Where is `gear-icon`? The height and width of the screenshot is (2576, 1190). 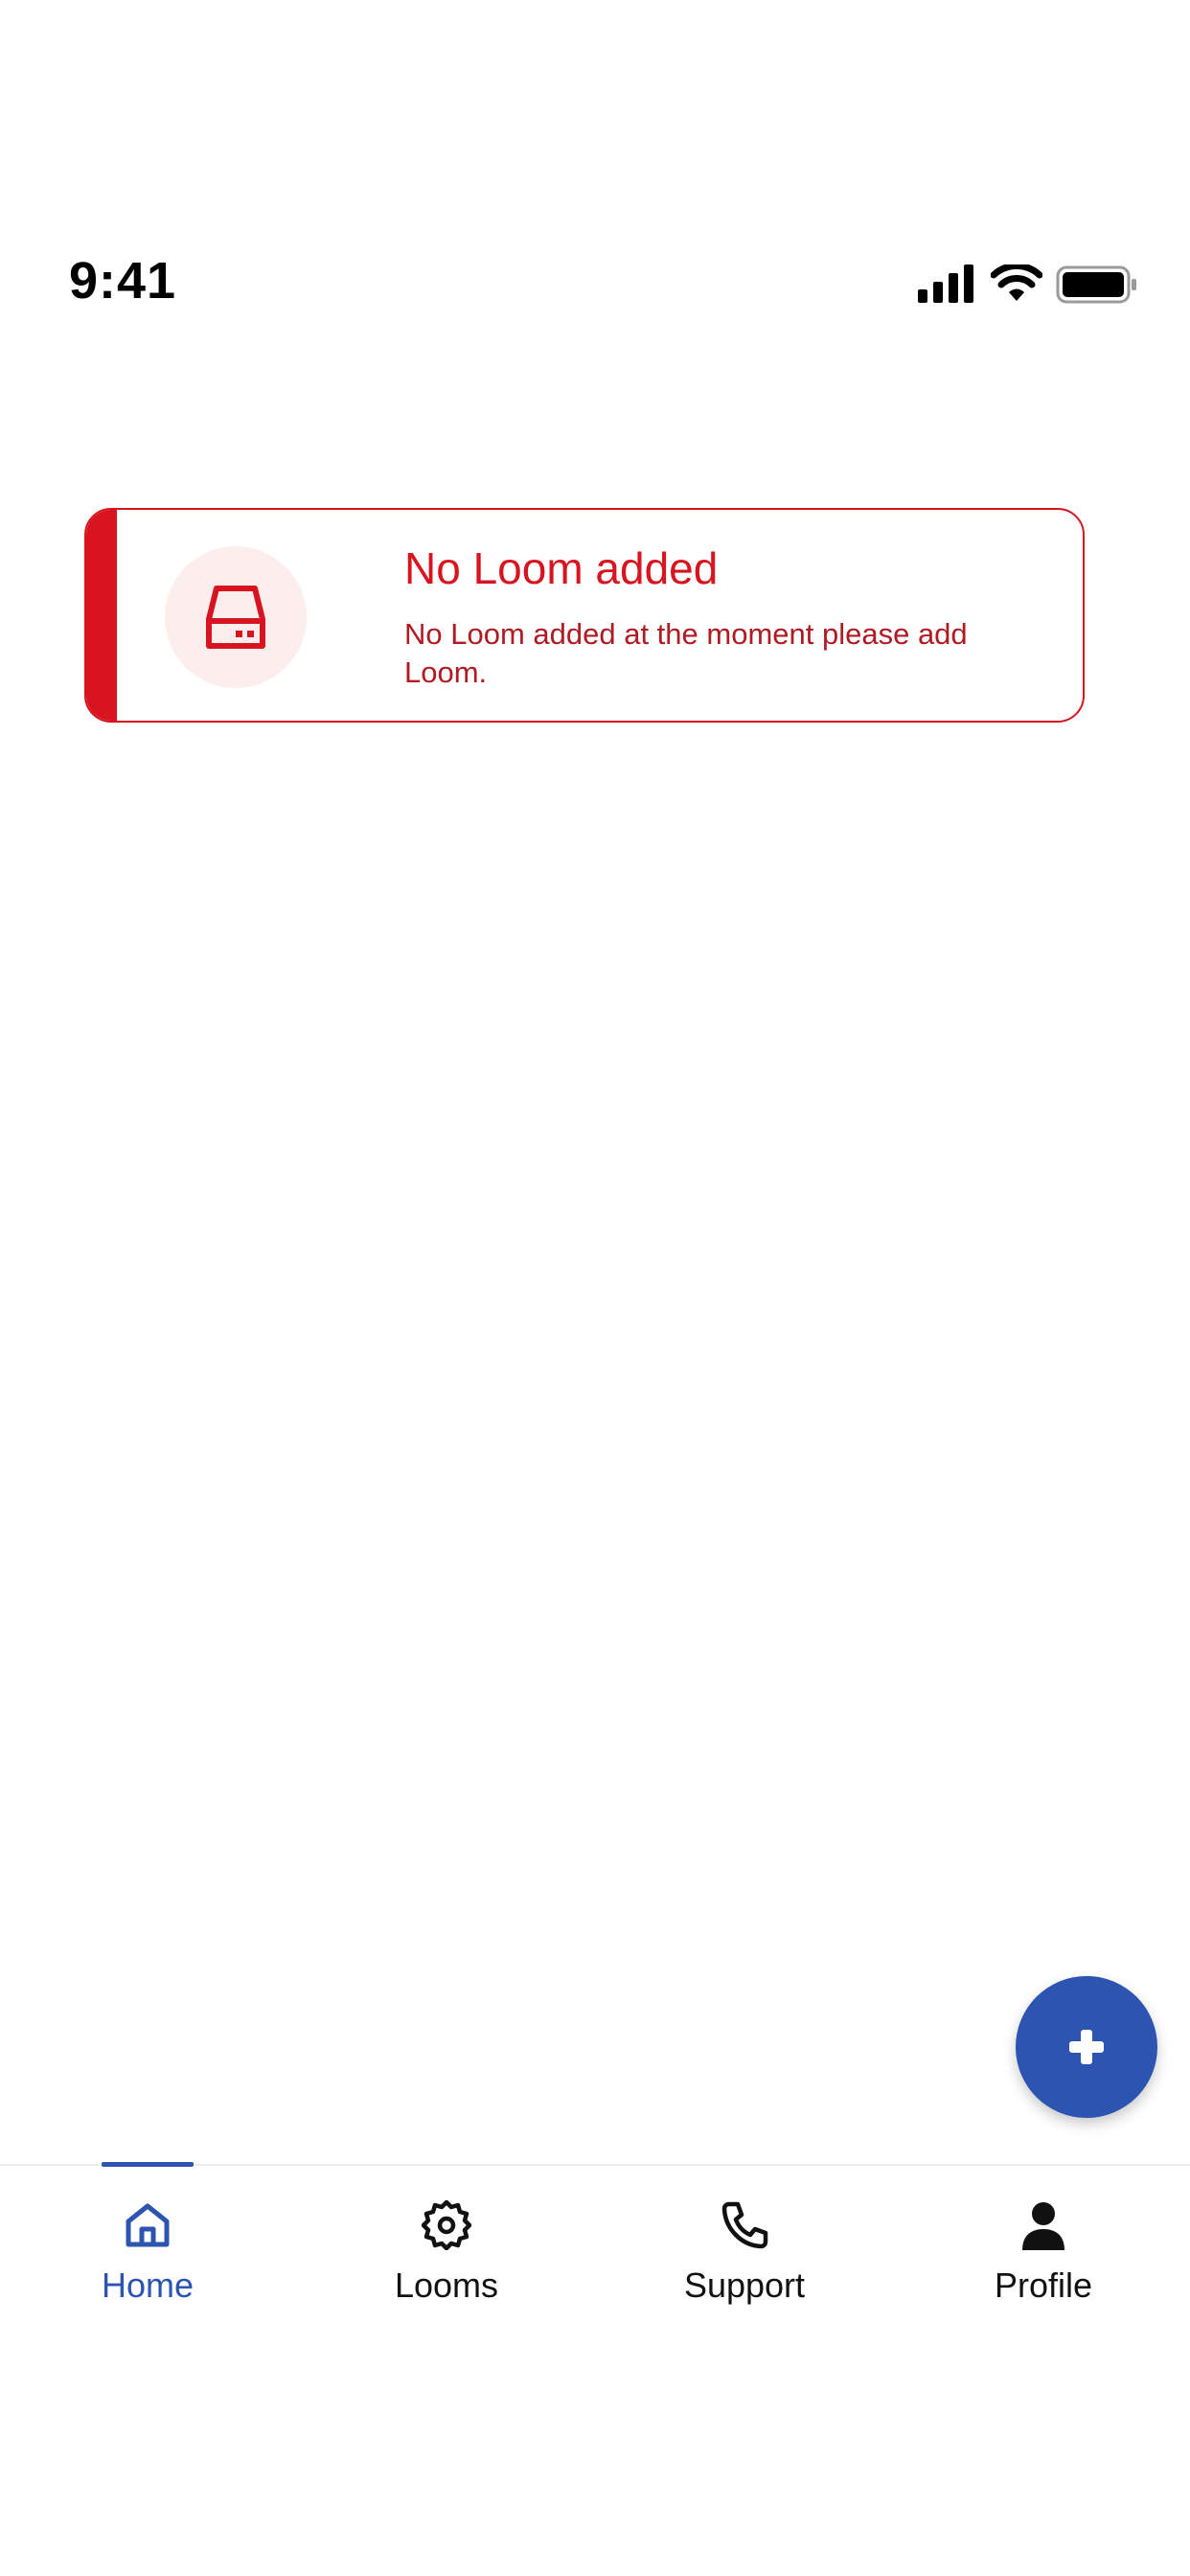
gear-icon is located at coordinates (447, 2225).